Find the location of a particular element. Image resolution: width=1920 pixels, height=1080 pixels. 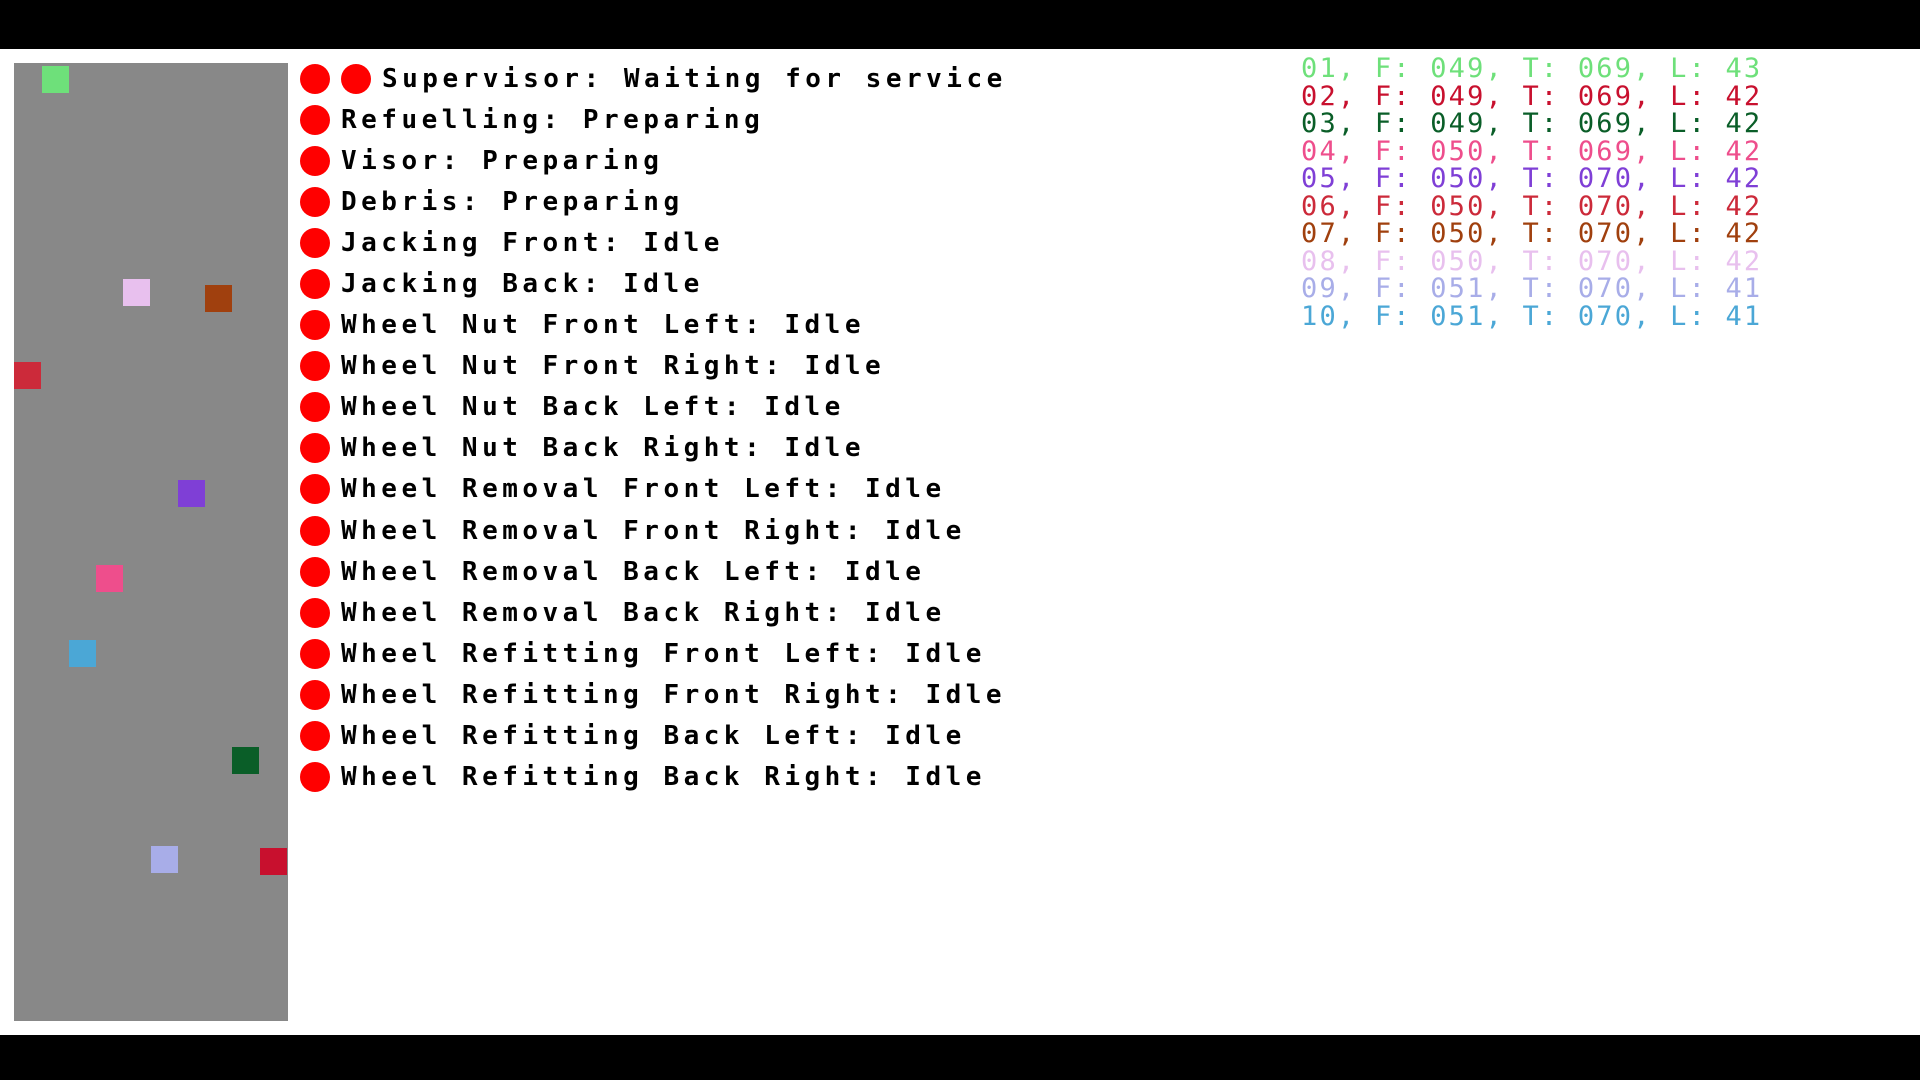

leaderboard-row: 04, F: 050, T: 069, L: 42 is located at coordinates (1532, 151).